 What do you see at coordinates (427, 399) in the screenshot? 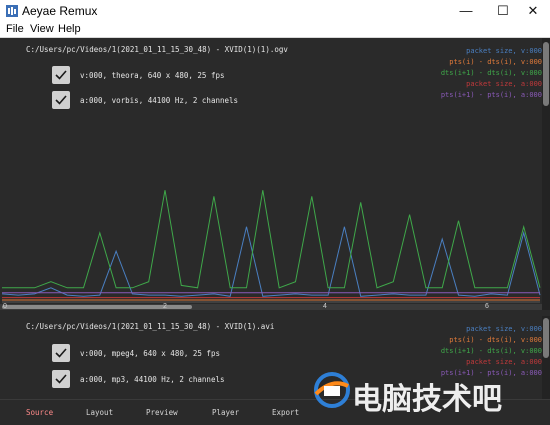
I see `watermark-text: 电脑技术吧` at bounding box center [427, 399].